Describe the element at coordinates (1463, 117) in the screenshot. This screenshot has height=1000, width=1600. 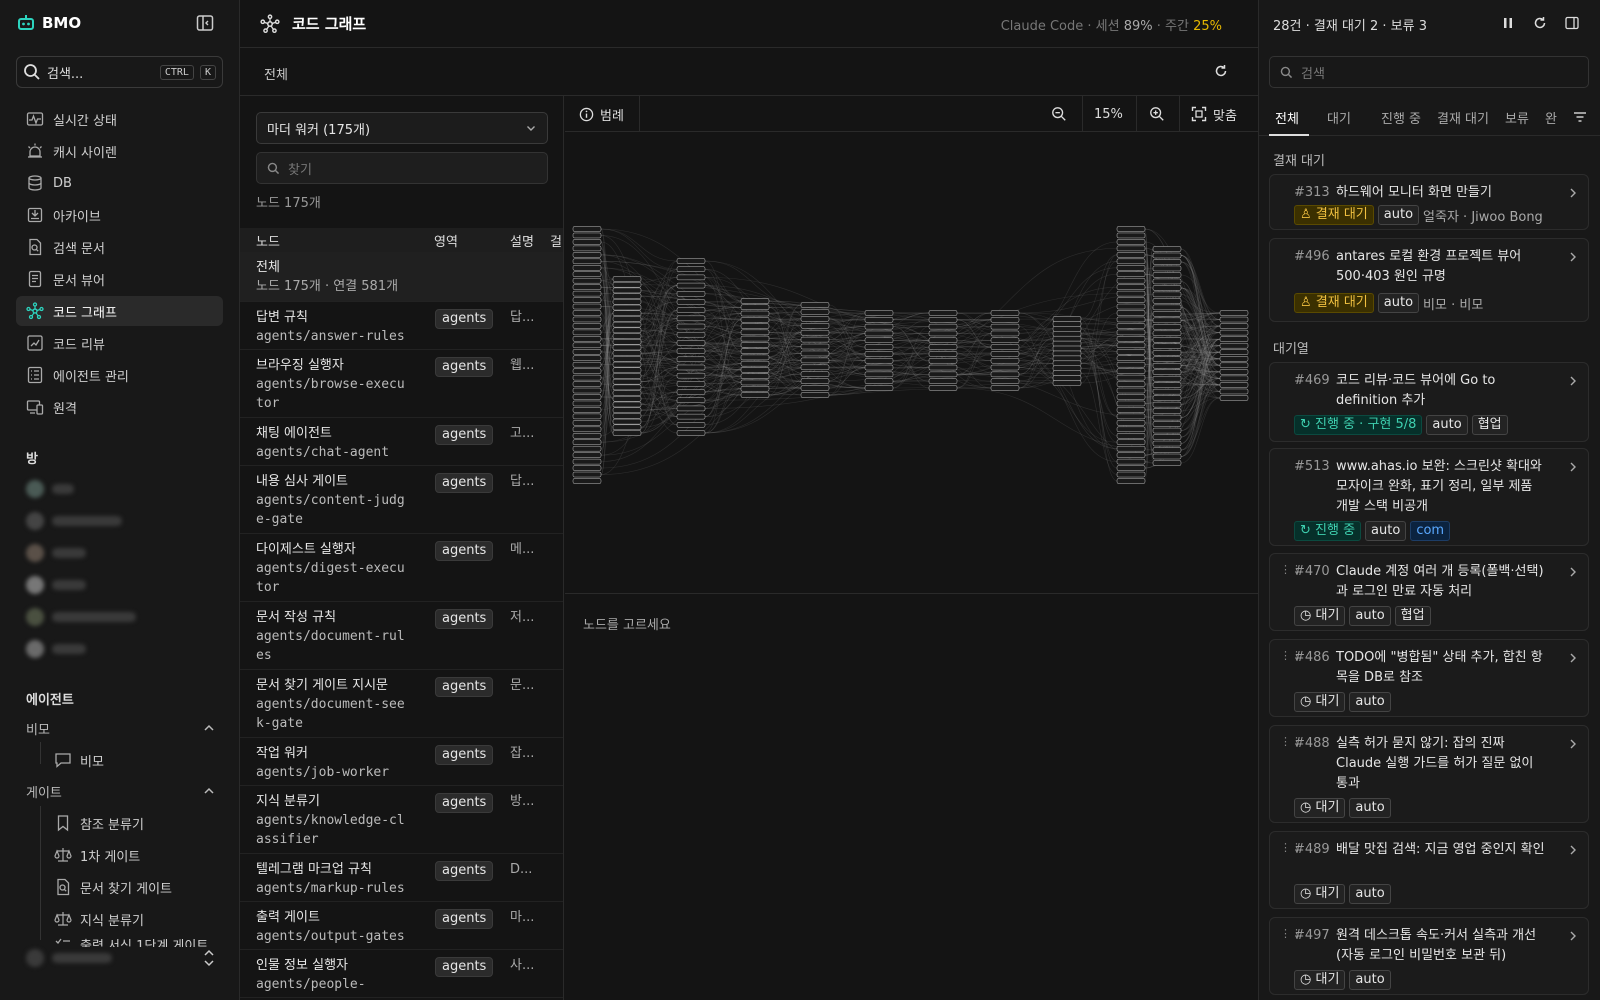
I see `tab-approval: 결재 대기` at that location.